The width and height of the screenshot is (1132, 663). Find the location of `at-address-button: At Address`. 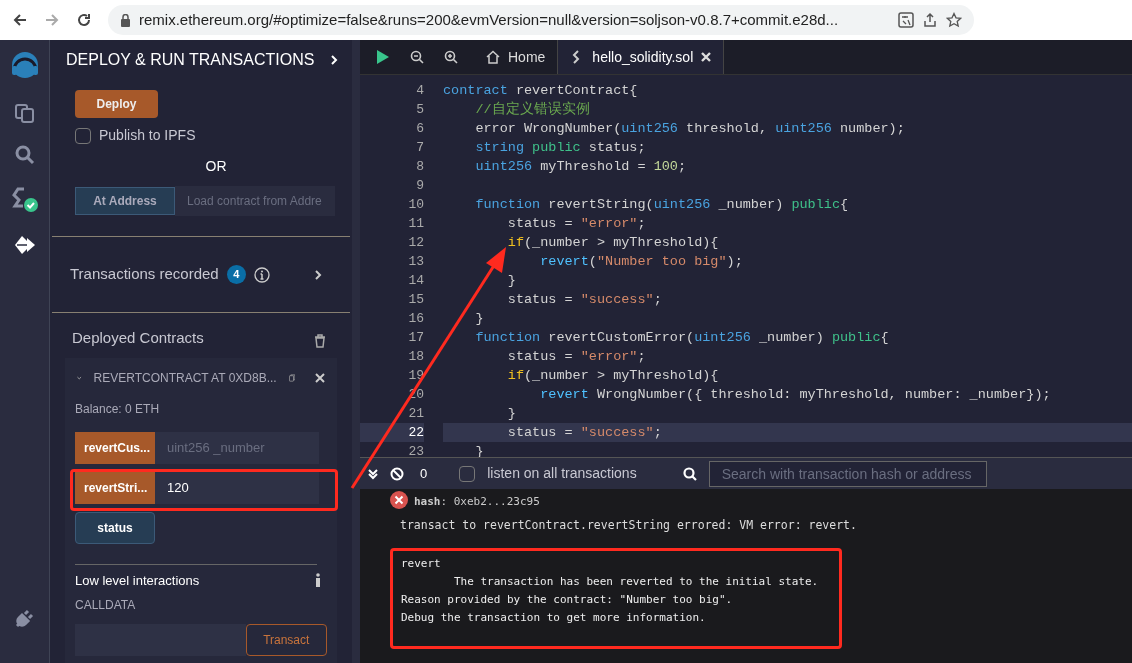

at-address-button: At Address is located at coordinates (125, 201).